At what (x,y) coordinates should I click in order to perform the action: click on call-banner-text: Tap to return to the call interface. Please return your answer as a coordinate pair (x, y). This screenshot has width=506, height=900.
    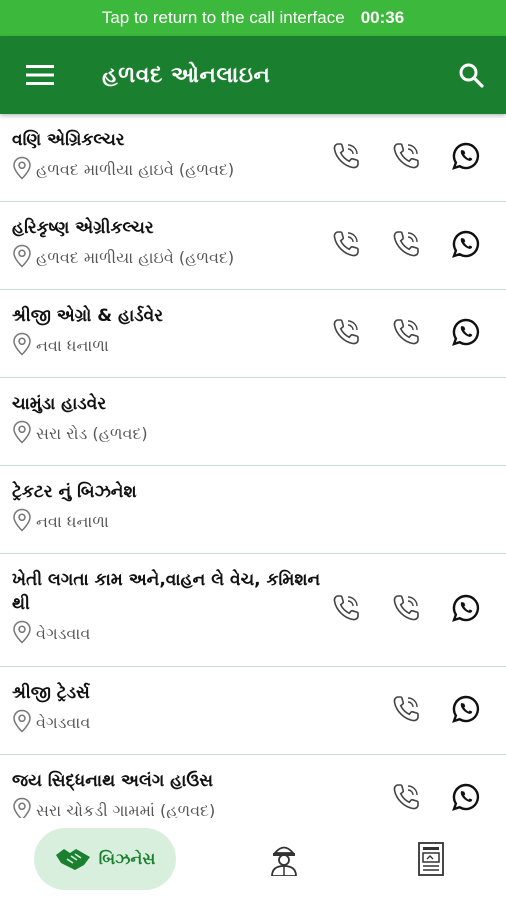
    Looking at the image, I should click on (223, 17).